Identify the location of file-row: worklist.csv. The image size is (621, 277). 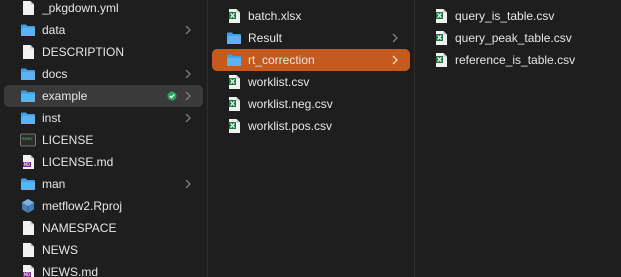
(311, 82).